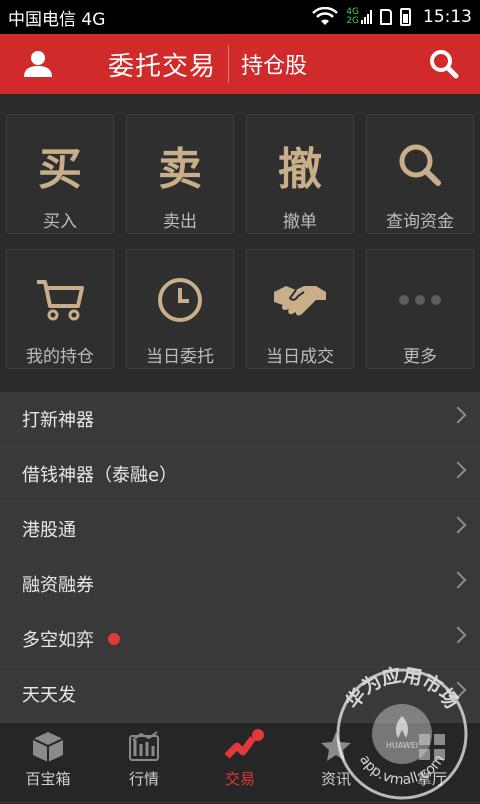  I want to click on clock-icon, so click(180, 300).